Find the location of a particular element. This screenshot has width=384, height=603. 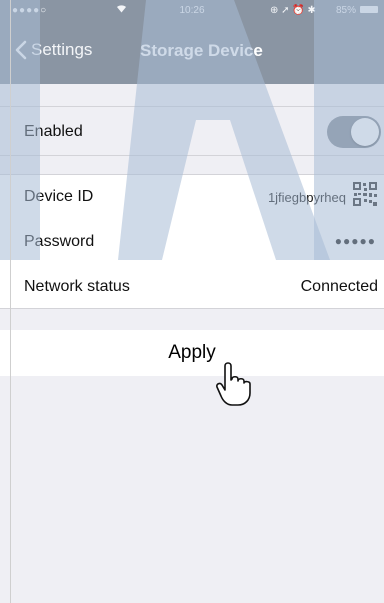

apply-label: Apply is located at coordinates (192, 352).